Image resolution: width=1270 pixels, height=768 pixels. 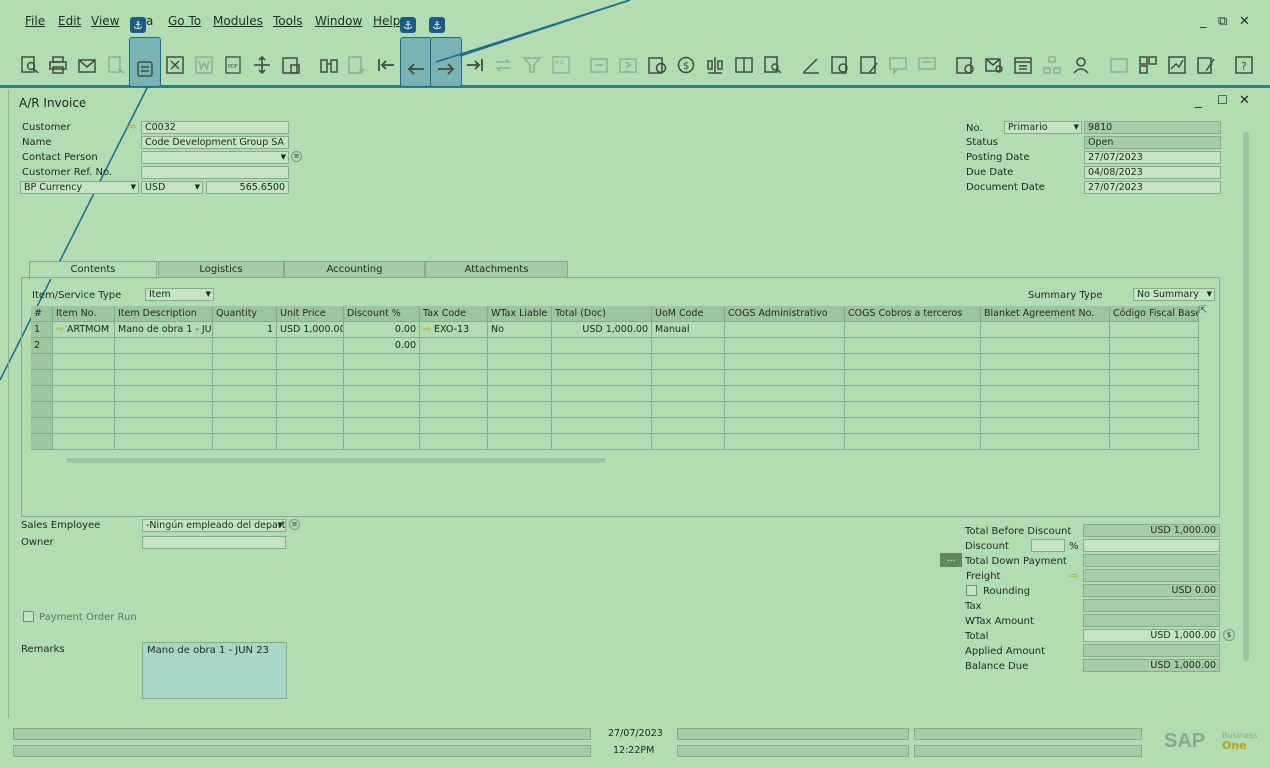 What do you see at coordinates (744, 65) in the screenshot?
I see `journal-icon` at bounding box center [744, 65].